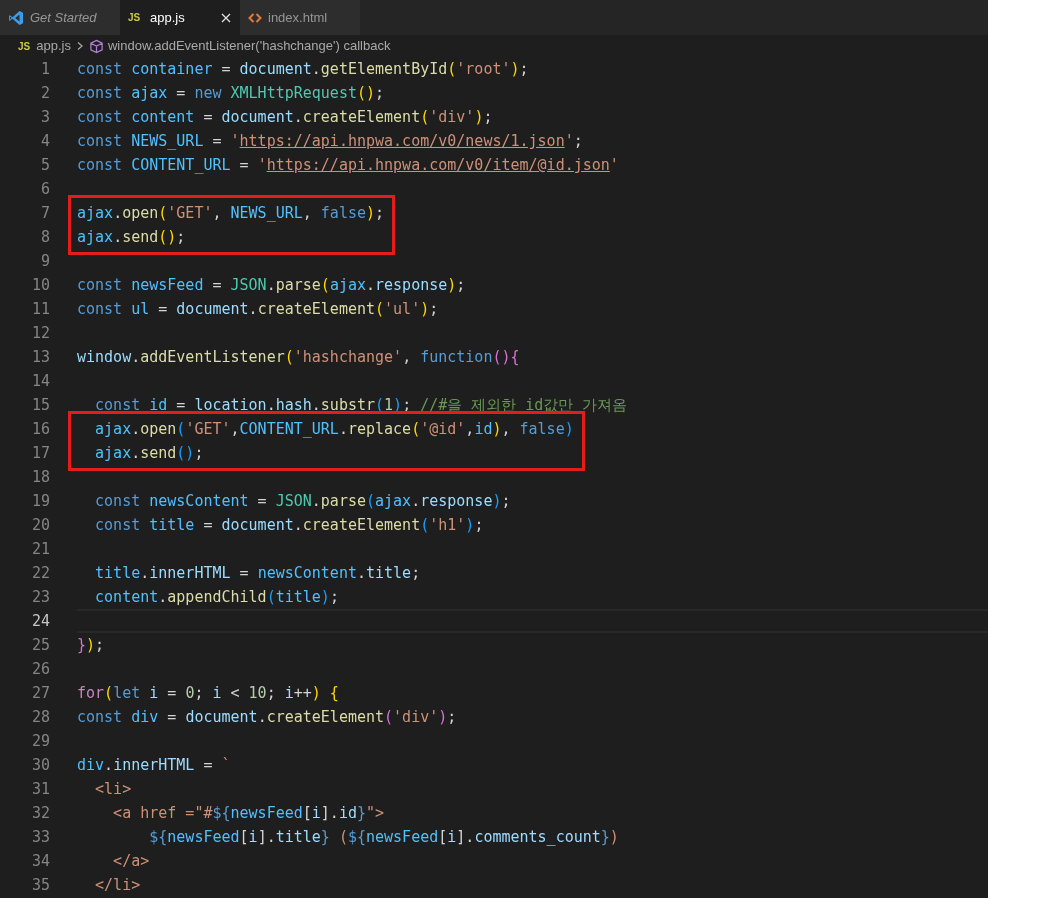 The height and width of the screenshot is (898, 1043). I want to click on line-number: 29, so click(40, 741).